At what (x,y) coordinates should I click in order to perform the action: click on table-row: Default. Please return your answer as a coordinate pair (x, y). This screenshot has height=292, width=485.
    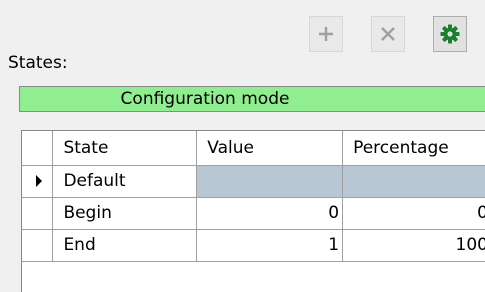
    Looking at the image, I should click on (253, 181).